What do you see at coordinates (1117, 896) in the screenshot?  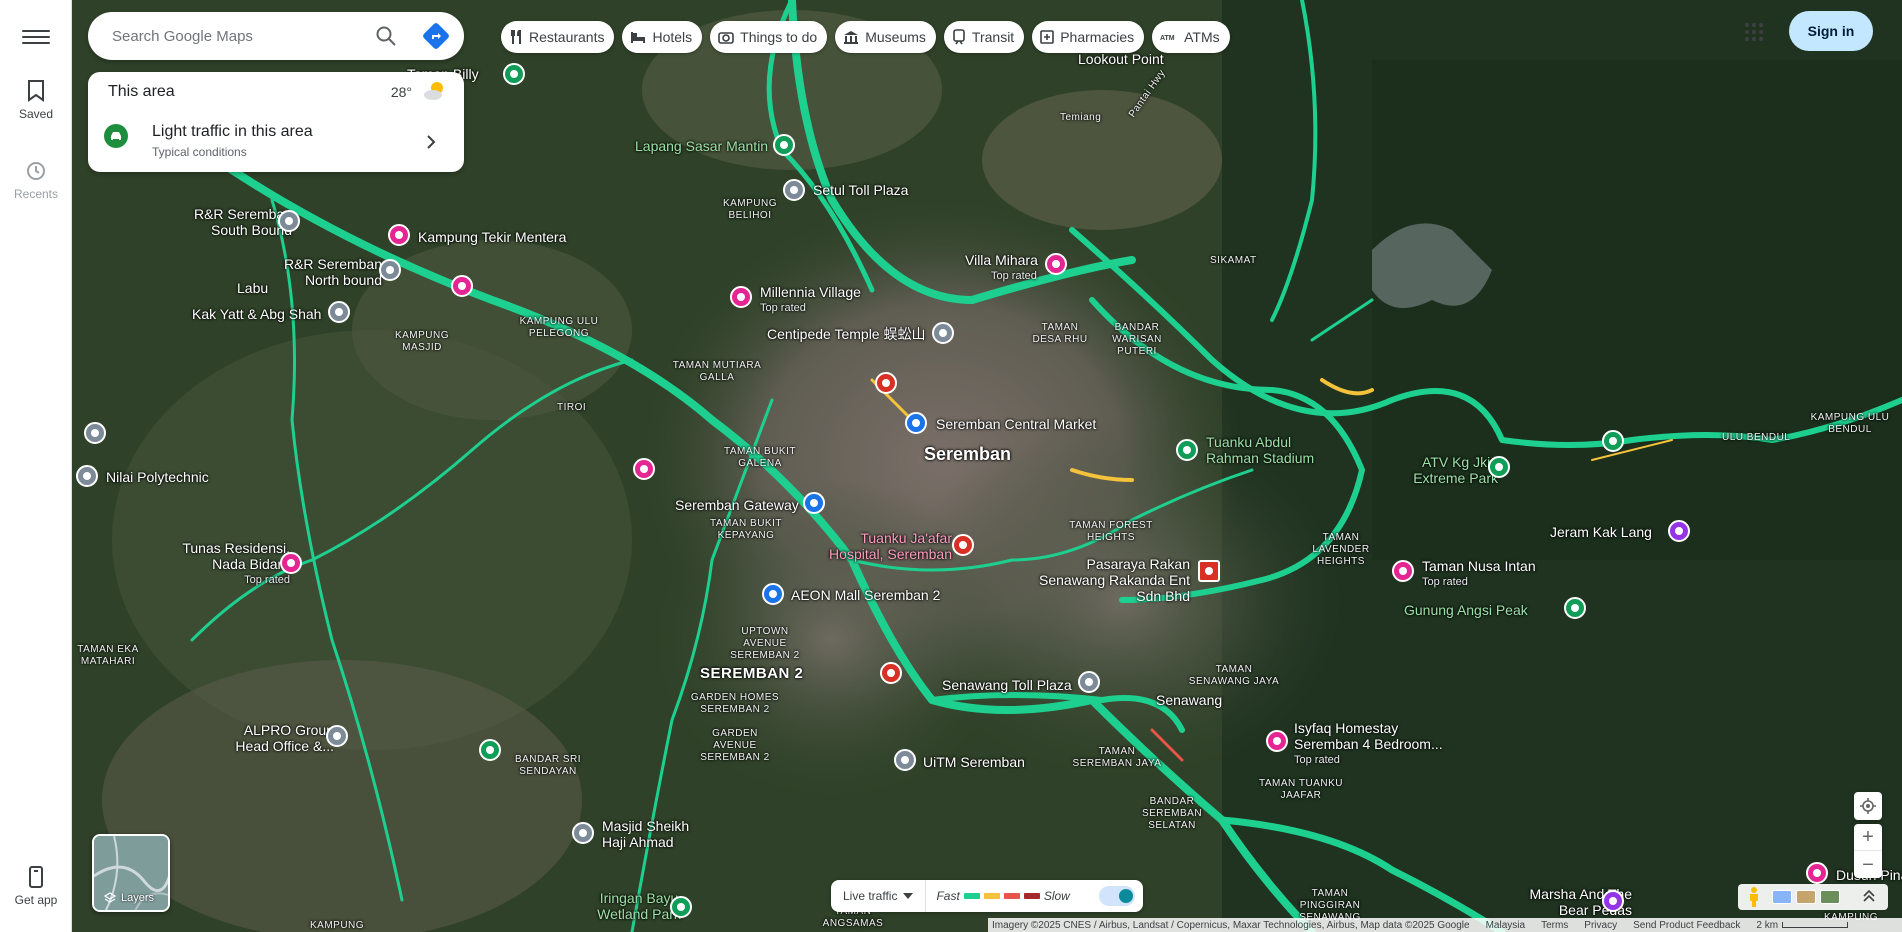 I see `traffic-toggle` at bounding box center [1117, 896].